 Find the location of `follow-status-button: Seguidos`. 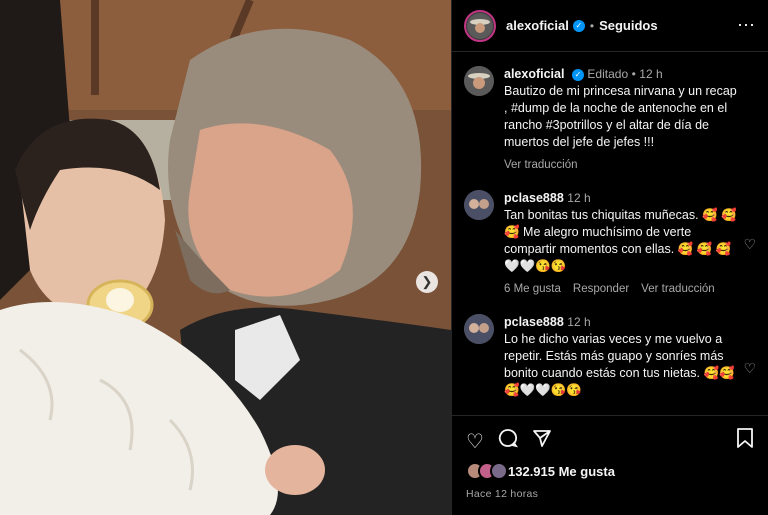

follow-status-button: Seguidos is located at coordinates (628, 25).